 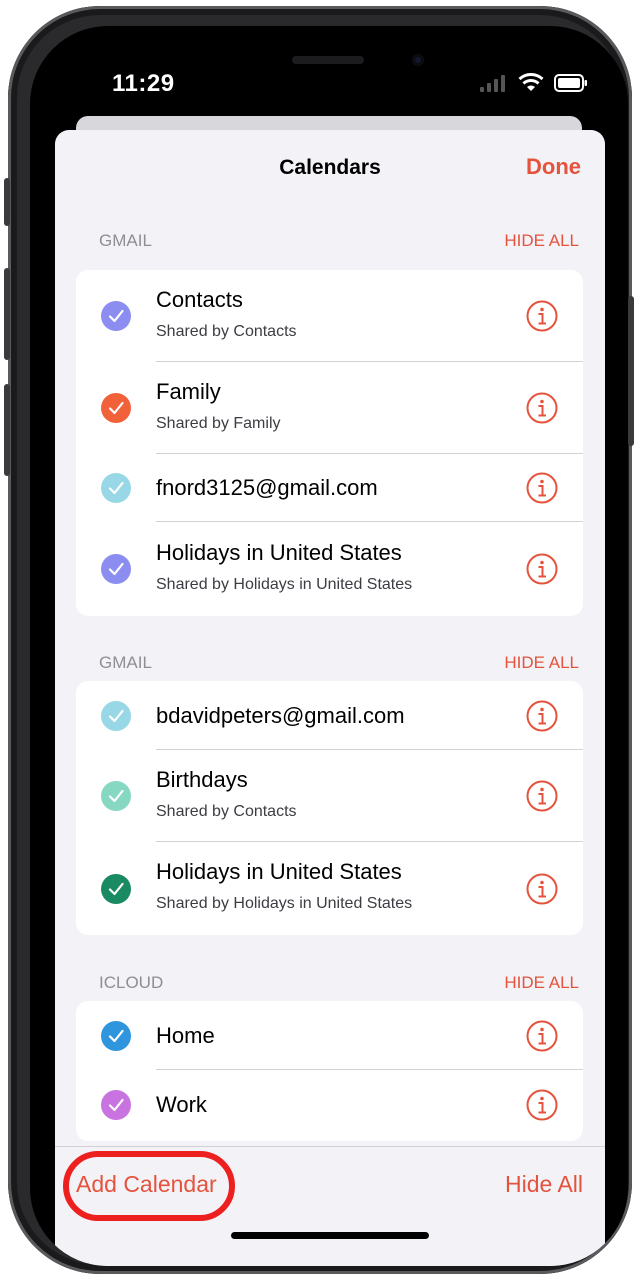 What do you see at coordinates (328, 60) in the screenshot?
I see `speaker` at bounding box center [328, 60].